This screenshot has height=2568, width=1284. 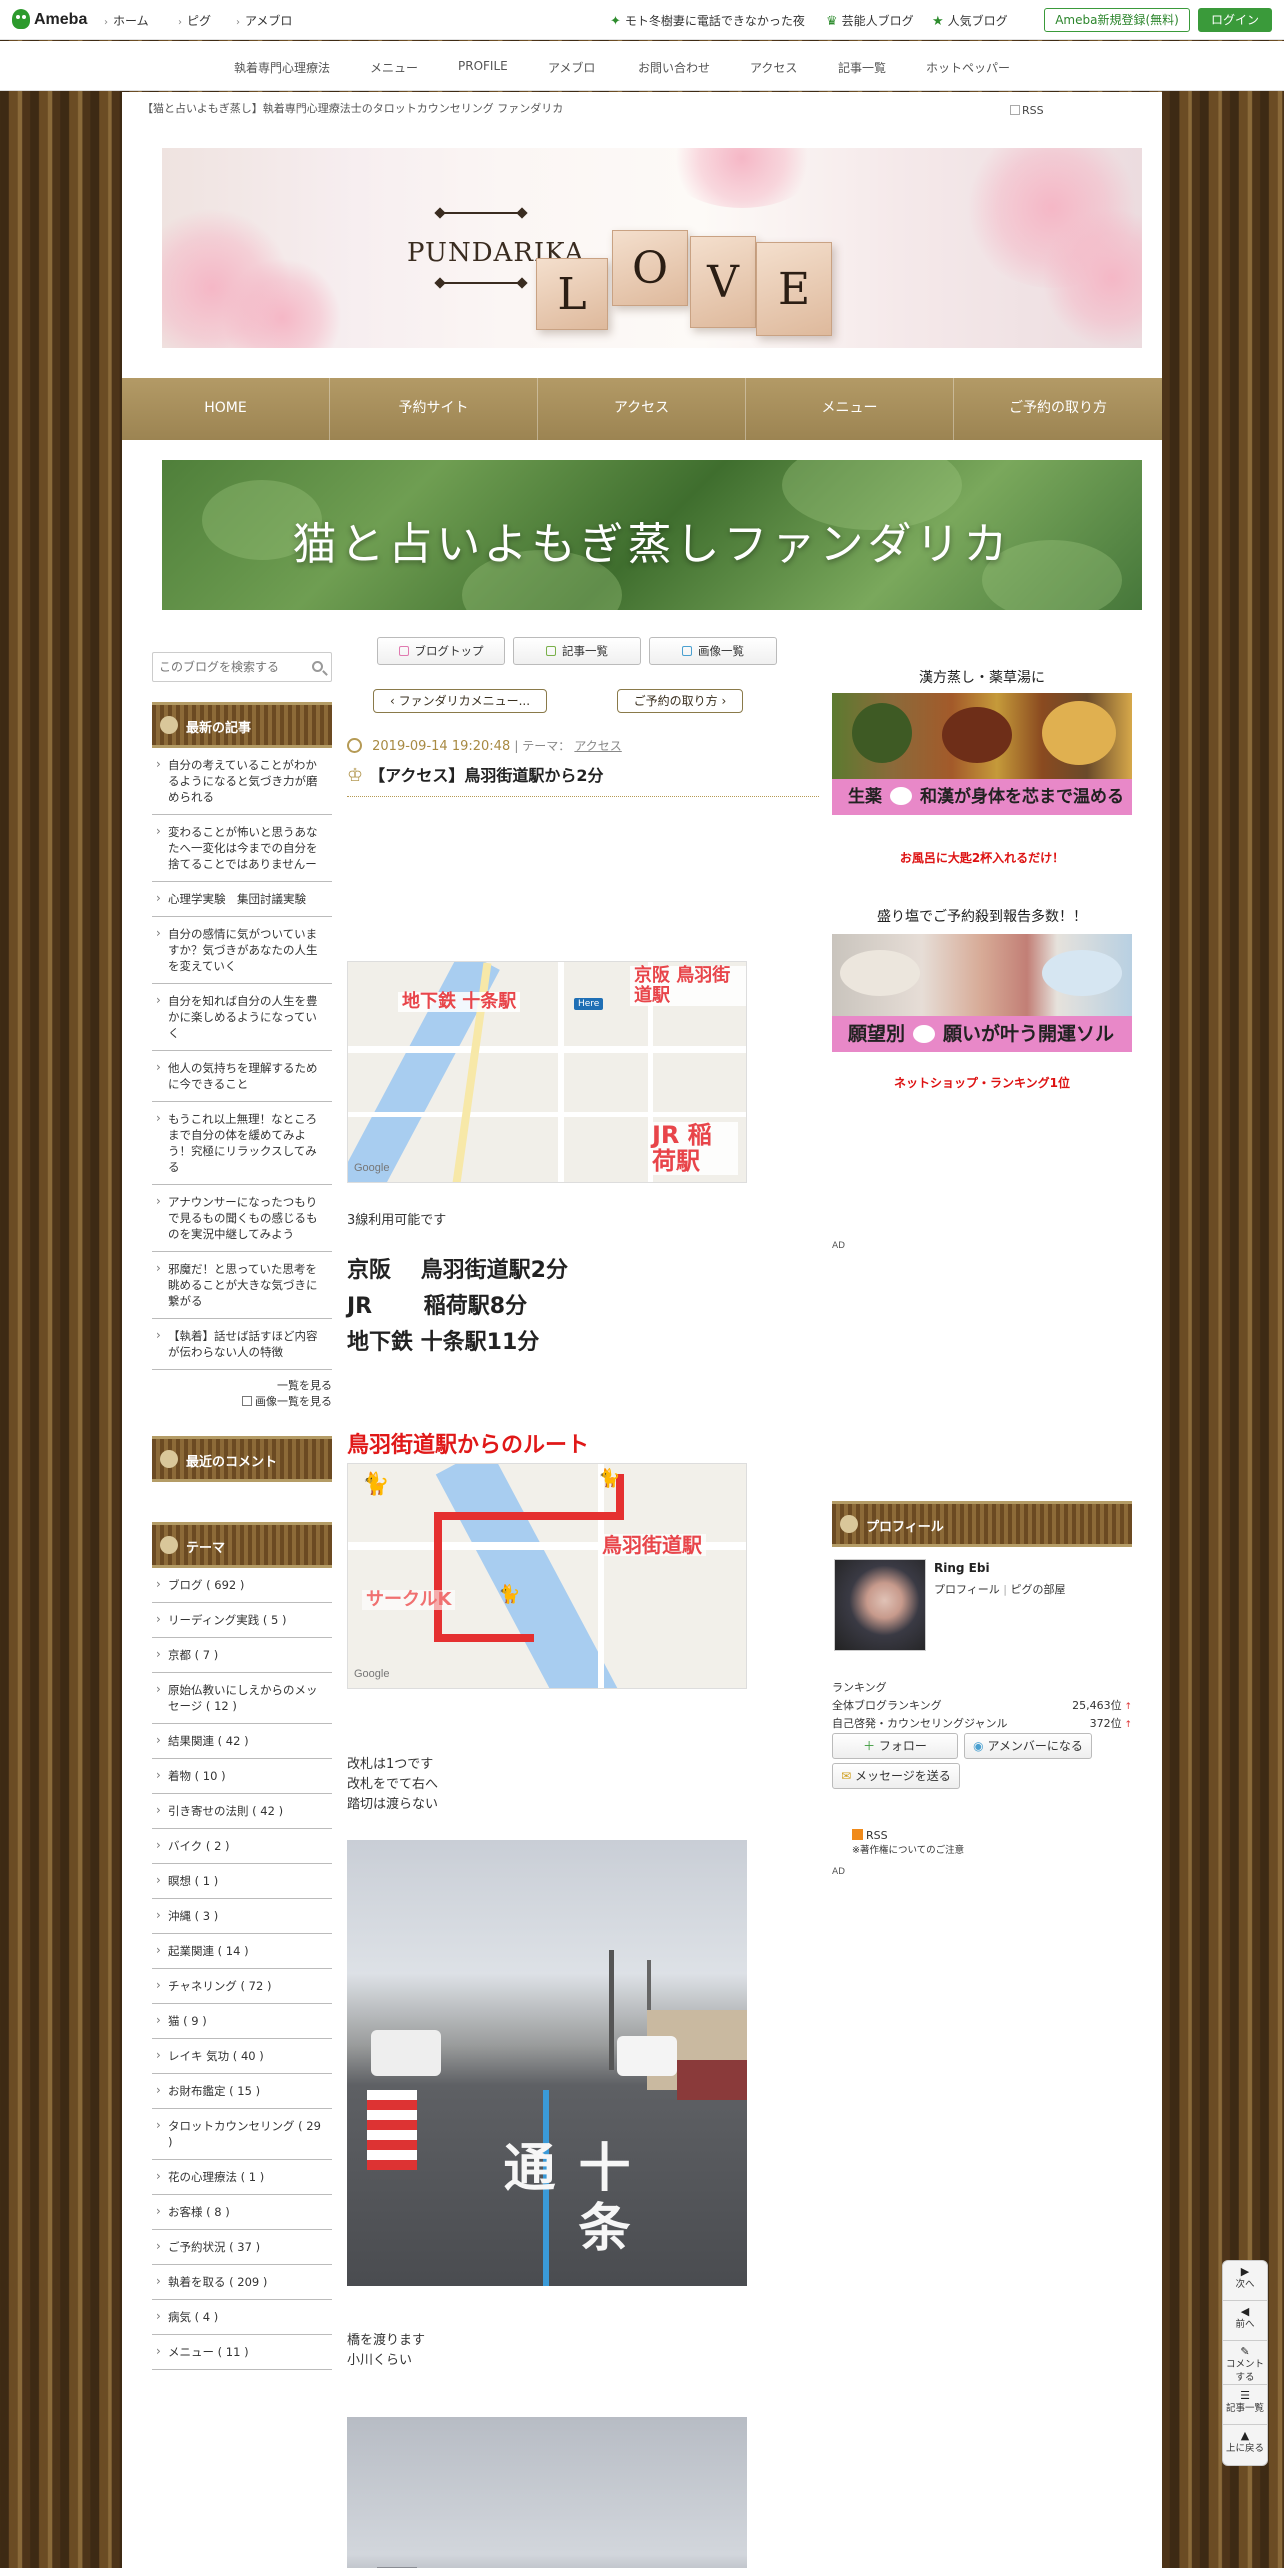 What do you see at coordinates (577, 651) in the screenshot?
I see `tab-article-list: 記事一覧` at bounding box center [577, 651].